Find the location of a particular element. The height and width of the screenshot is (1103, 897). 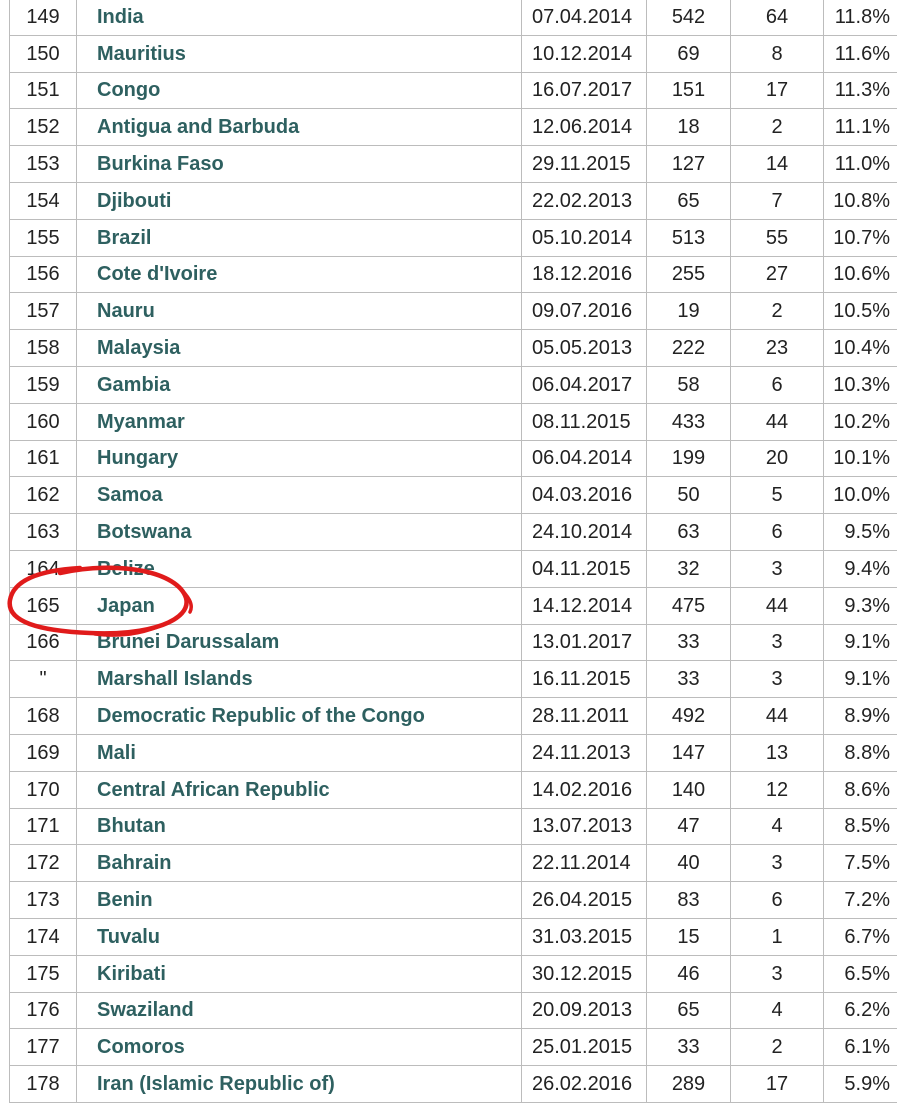

country-cell: Marshall Islands is located at coordinates (299, 679).